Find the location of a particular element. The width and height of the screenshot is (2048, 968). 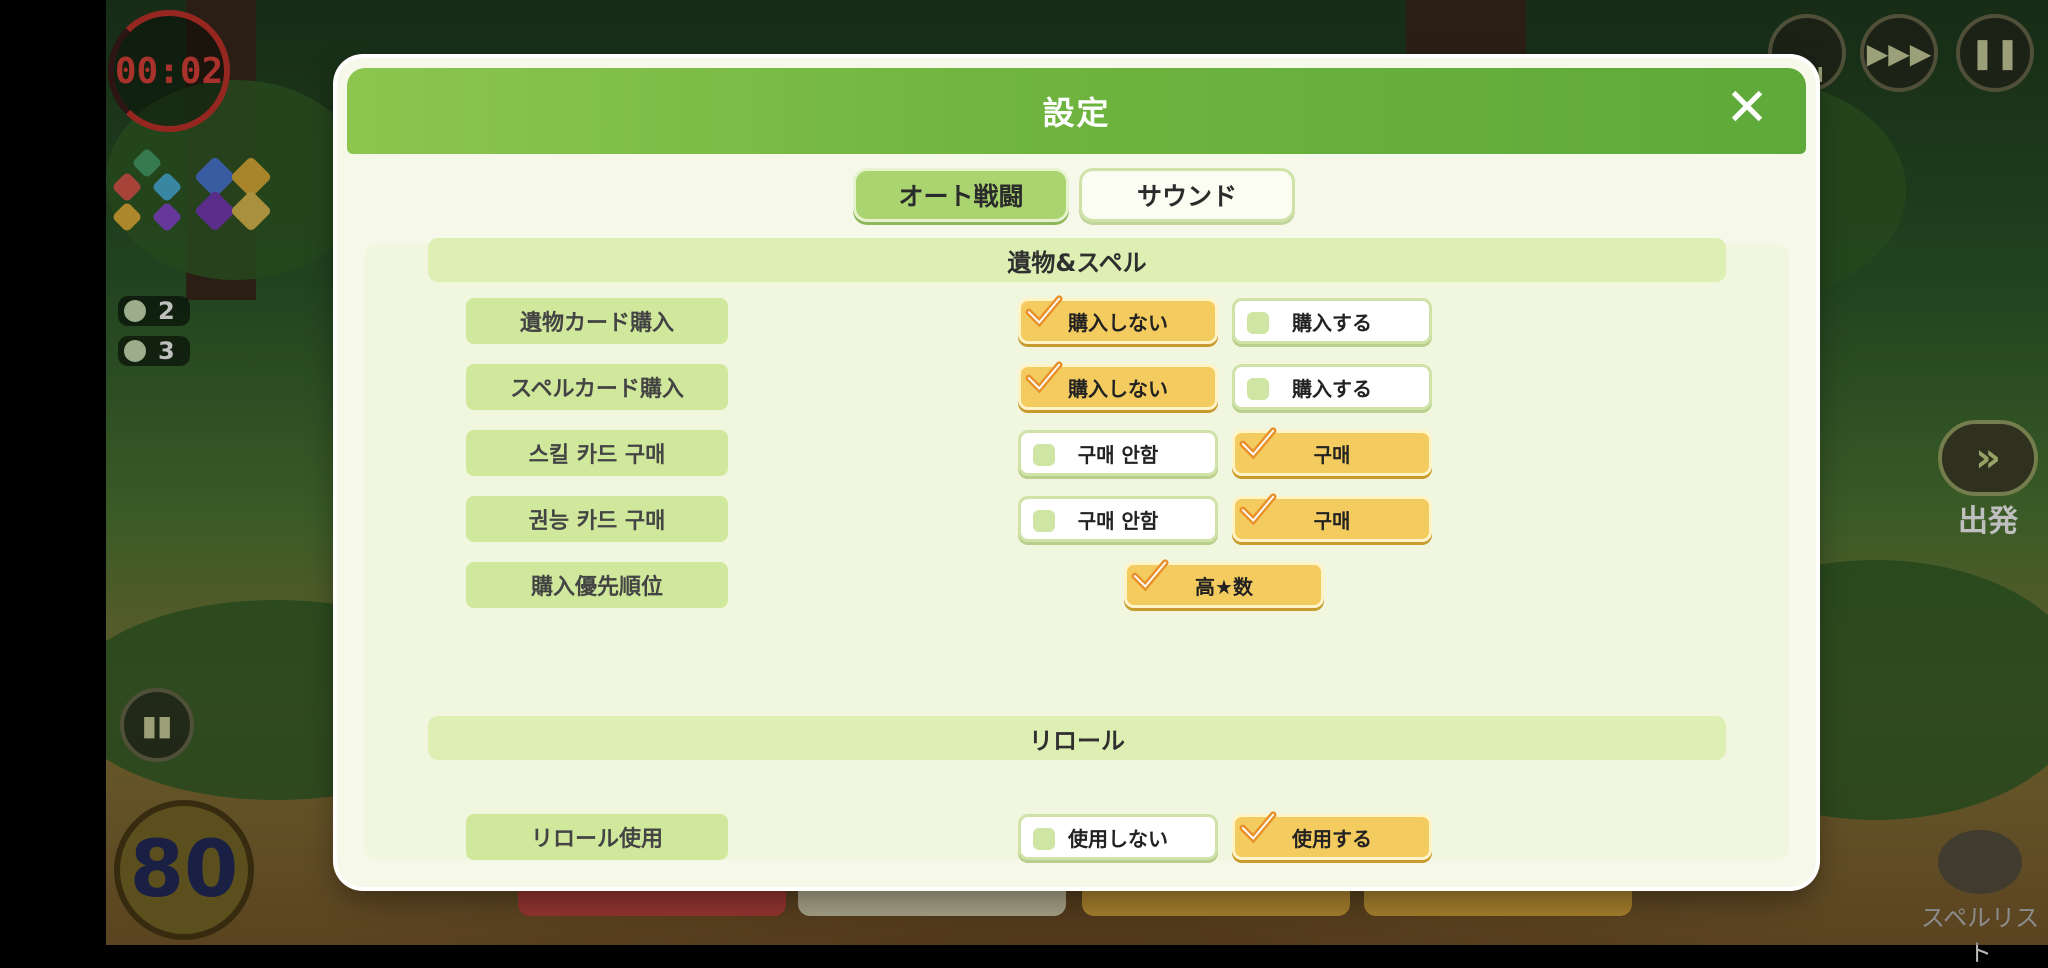

row-label-purchase-priority: 購入優先順位 is located at coordinates (597, 585).